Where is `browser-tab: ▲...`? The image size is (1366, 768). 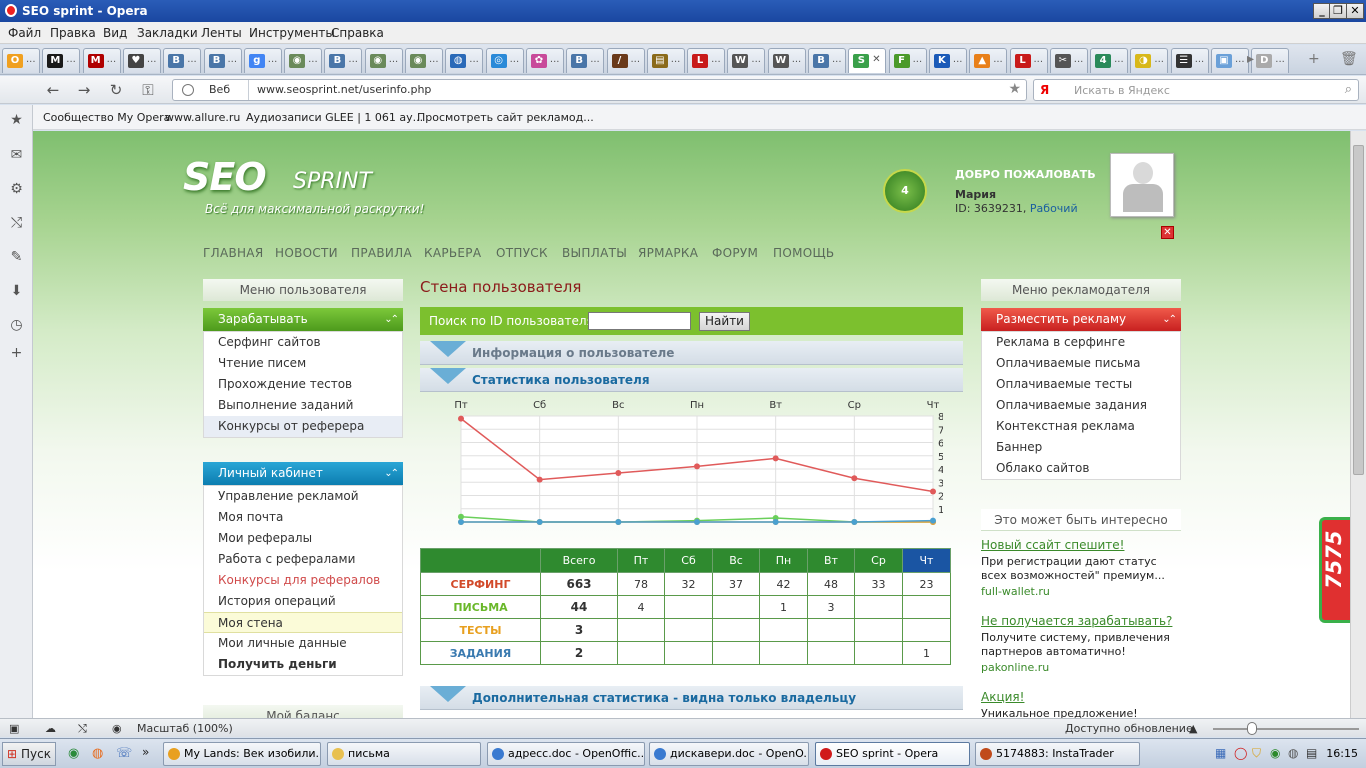 browser-tab: ▲... is located at coordinates (988, 60).